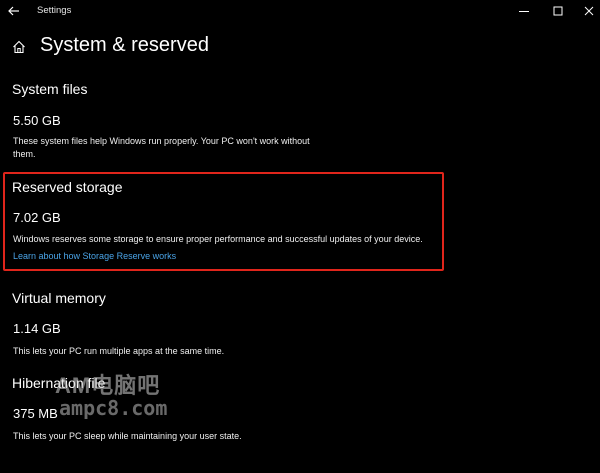 The width and height of the screenshot is (600, 473). Describe the element at coordinates (67, 187) in the screenshot. I see `section-title-reserved-storage: Reserved storage` at that location.